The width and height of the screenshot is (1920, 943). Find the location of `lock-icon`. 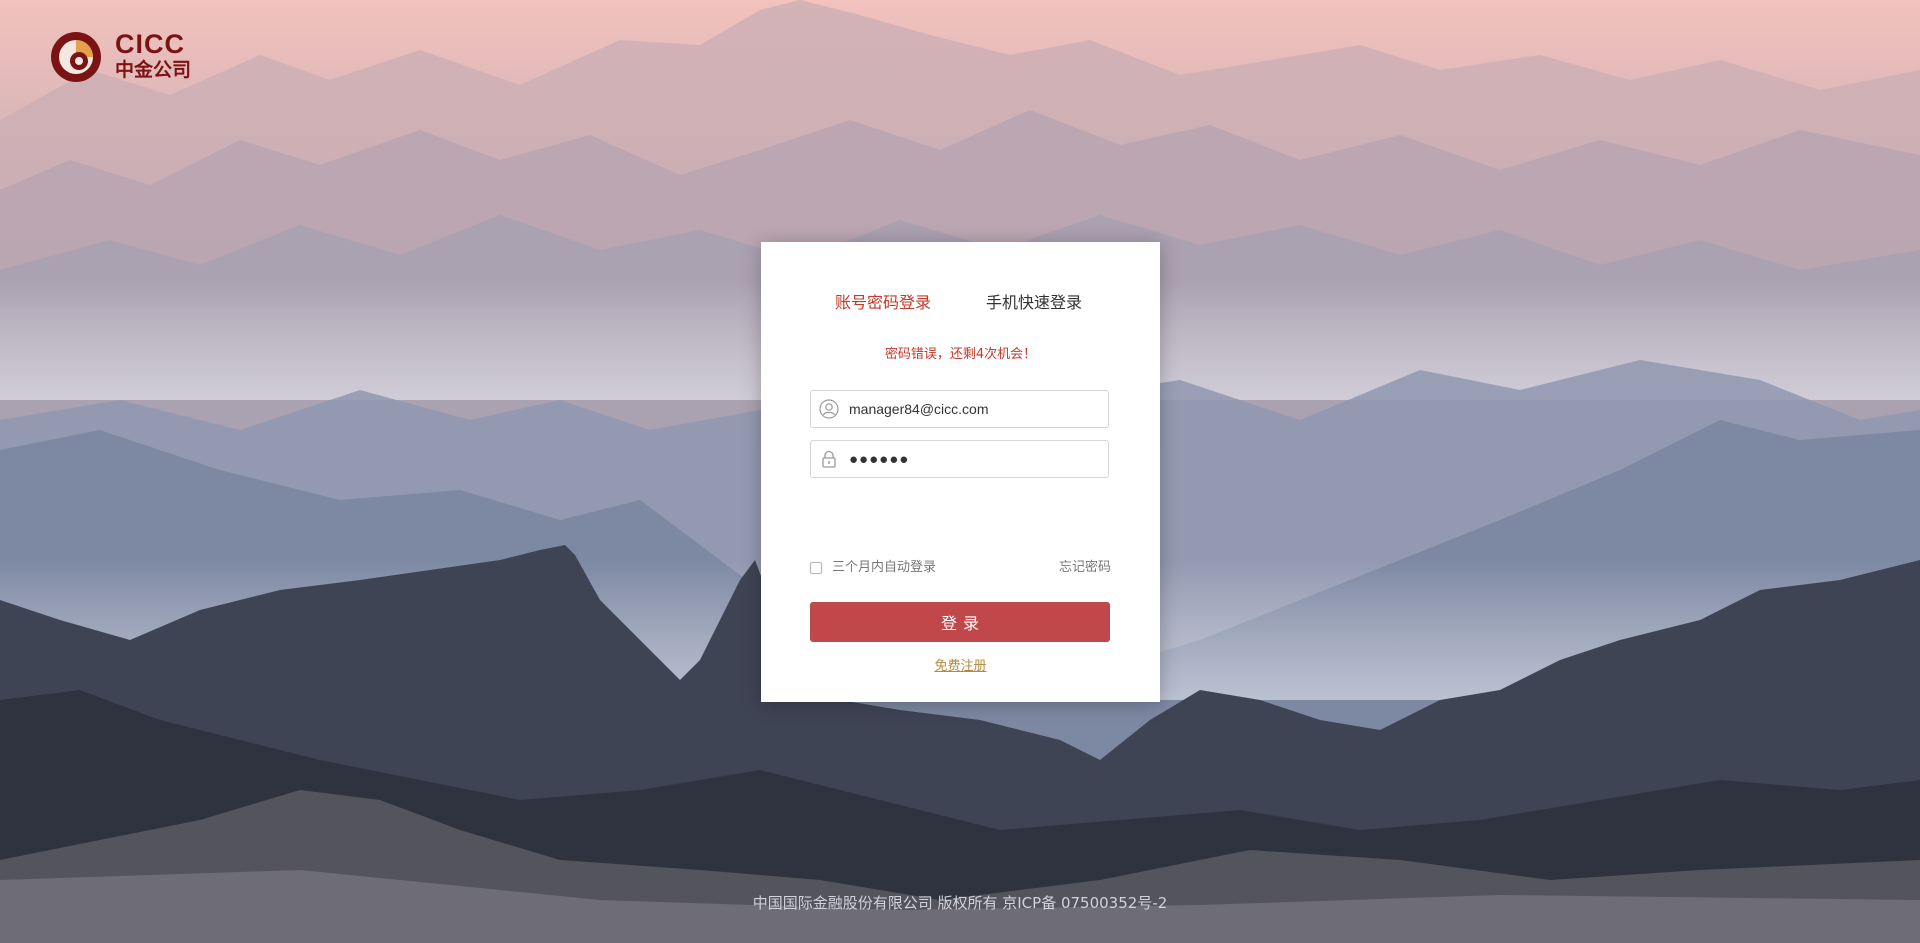

lock-icon is located at coordinates (829, 459).